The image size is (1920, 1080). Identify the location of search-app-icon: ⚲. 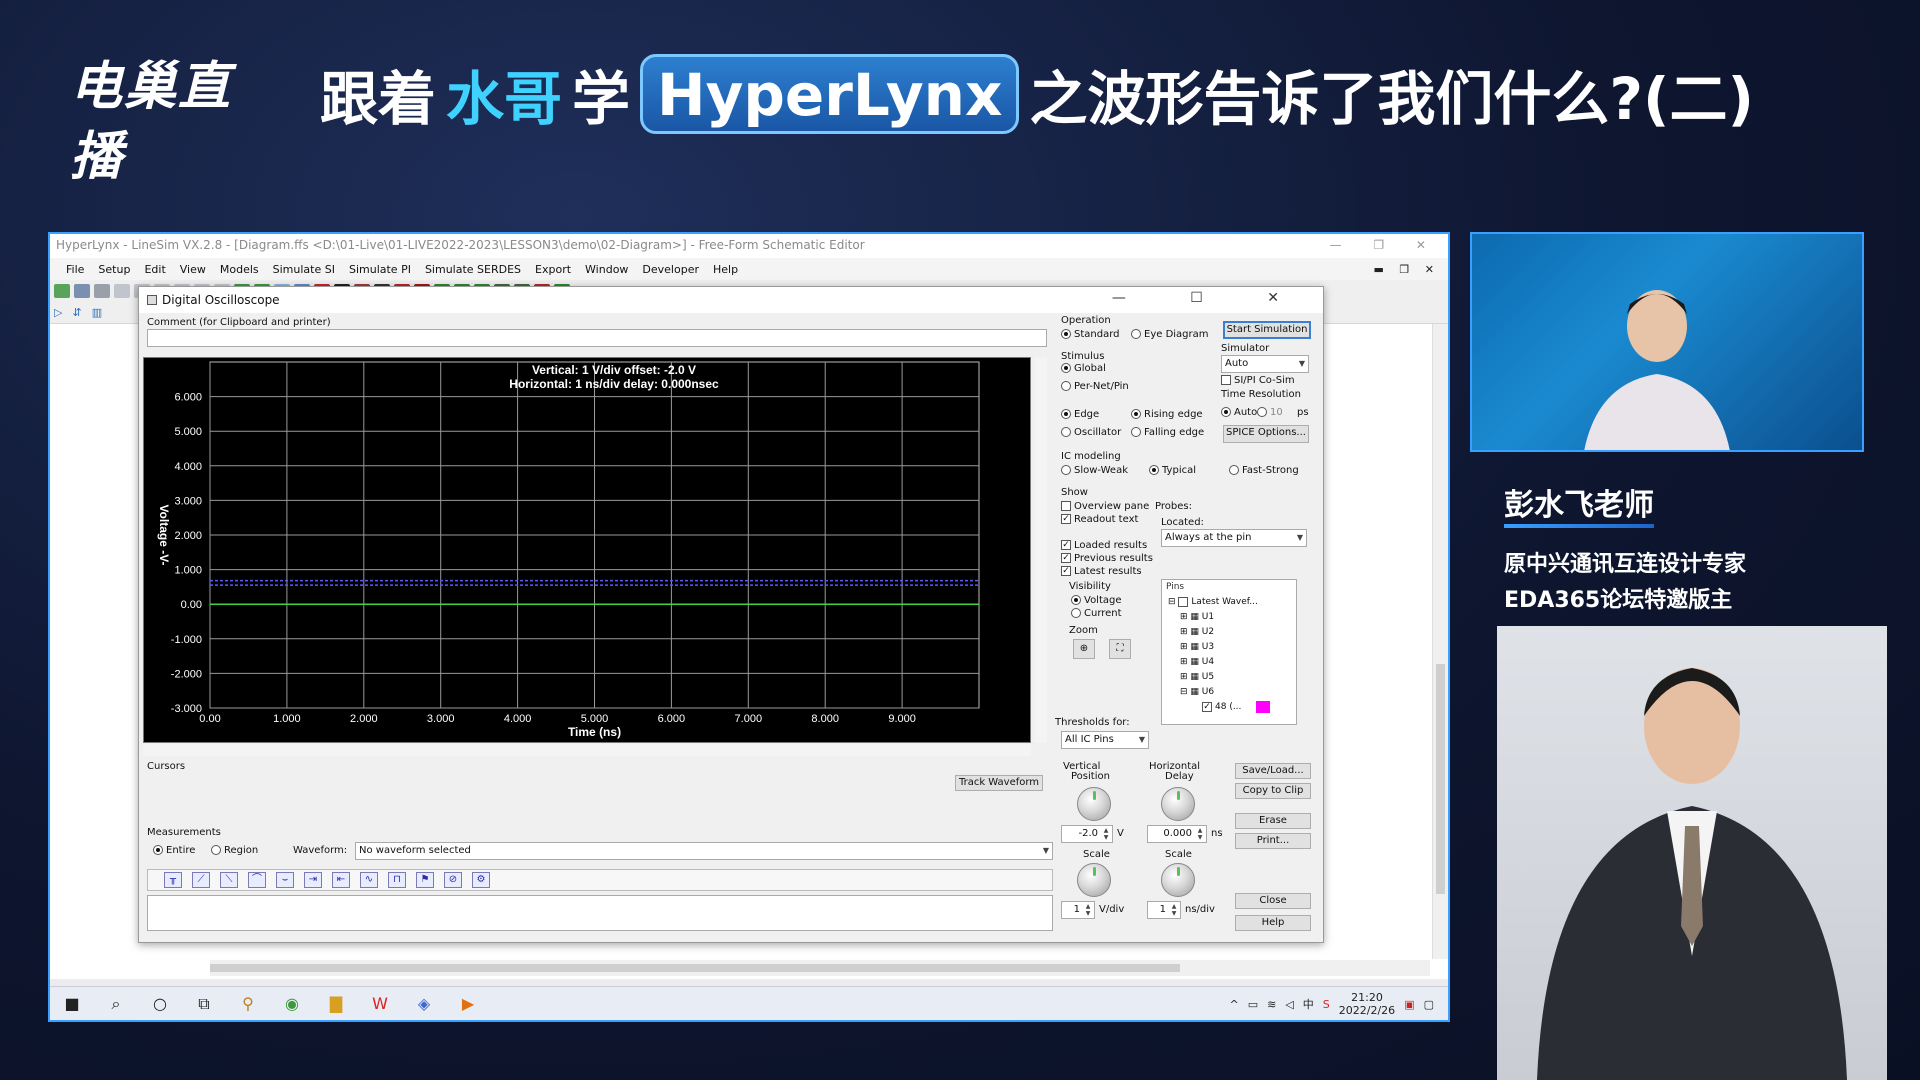
(248, 1004).